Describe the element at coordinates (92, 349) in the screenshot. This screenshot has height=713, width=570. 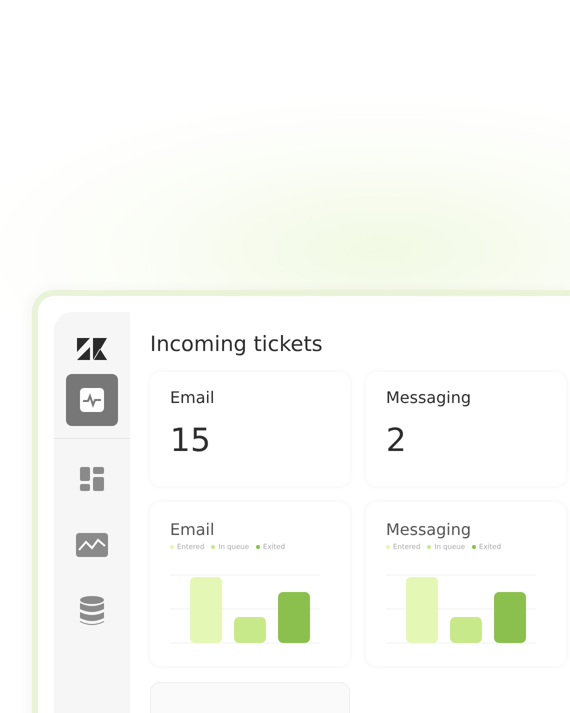
I see `logo-icon` at that location.